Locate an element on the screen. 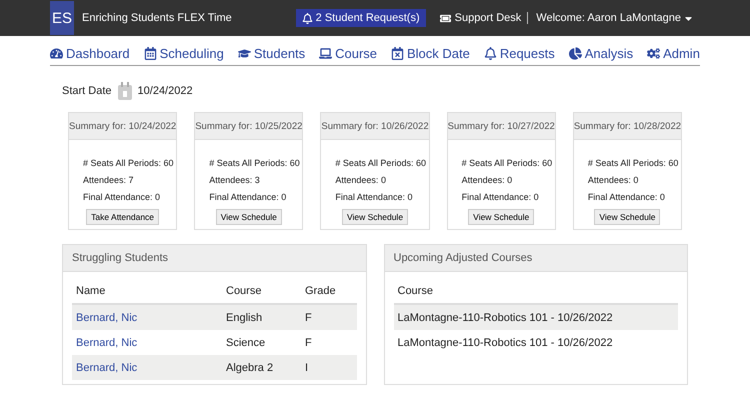 The image size is (750, 420). ticket-icon is located at coordinates (445, 18).